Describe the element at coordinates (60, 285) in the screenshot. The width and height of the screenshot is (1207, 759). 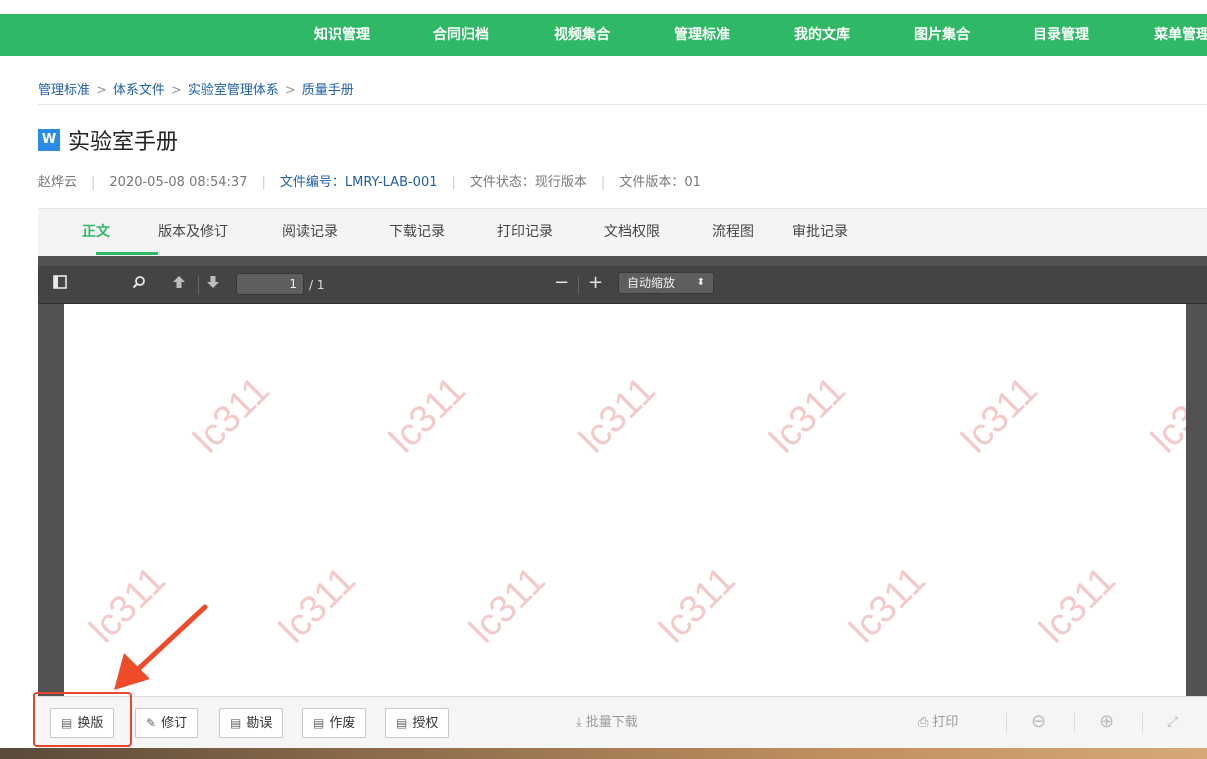
I see `sidebar-toggle-icon` at that location.